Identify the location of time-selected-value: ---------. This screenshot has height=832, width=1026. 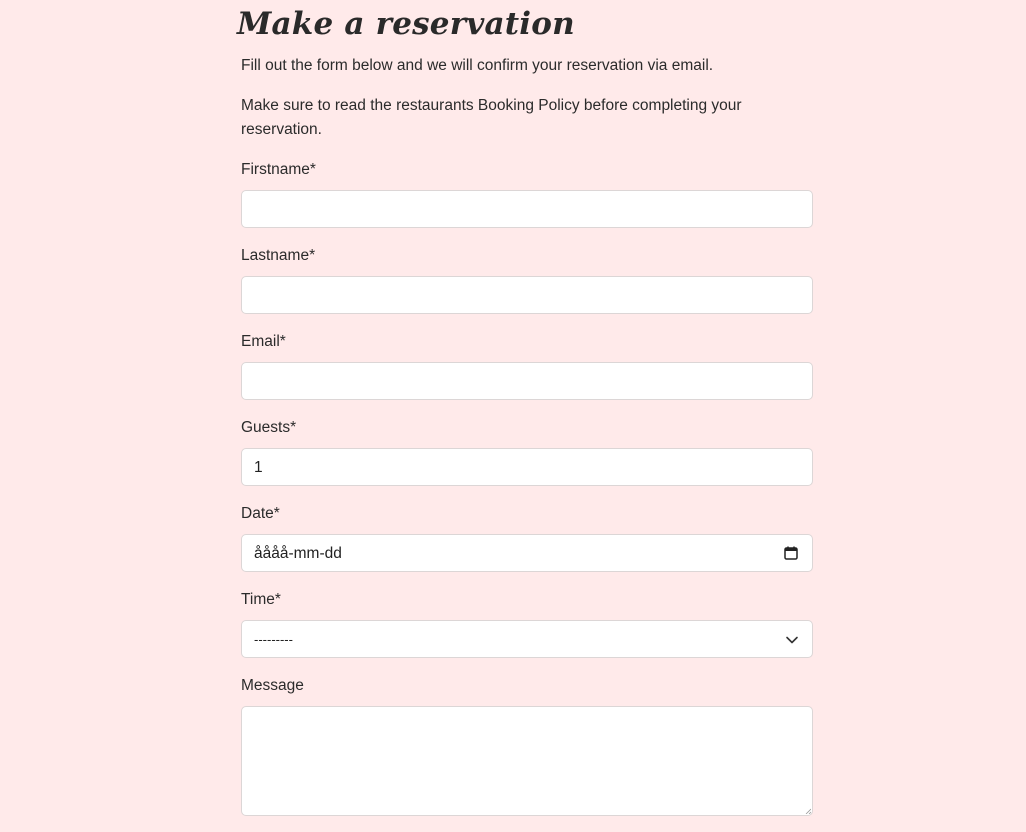
(273, 639).